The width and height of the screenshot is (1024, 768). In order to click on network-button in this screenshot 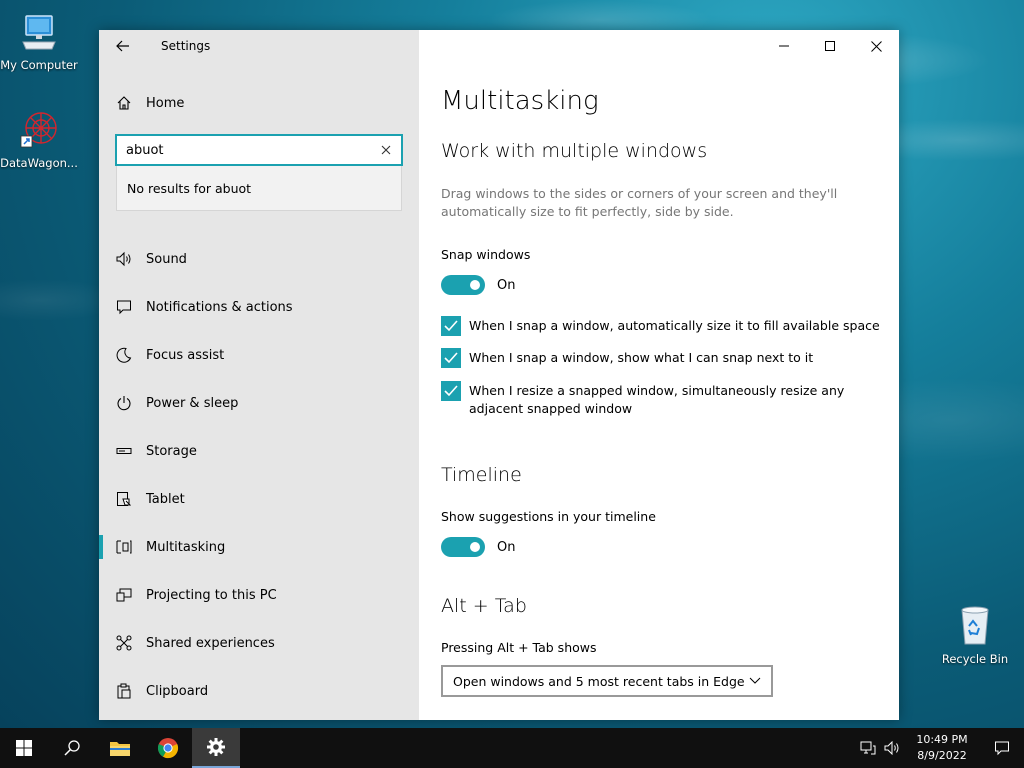, I will do `click(868, 748)`.